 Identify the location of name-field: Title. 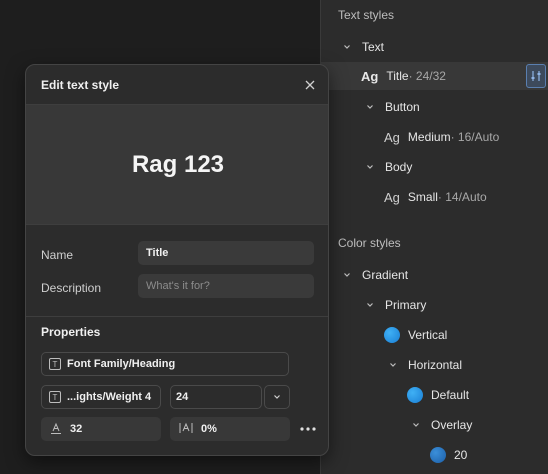
(226, 253).